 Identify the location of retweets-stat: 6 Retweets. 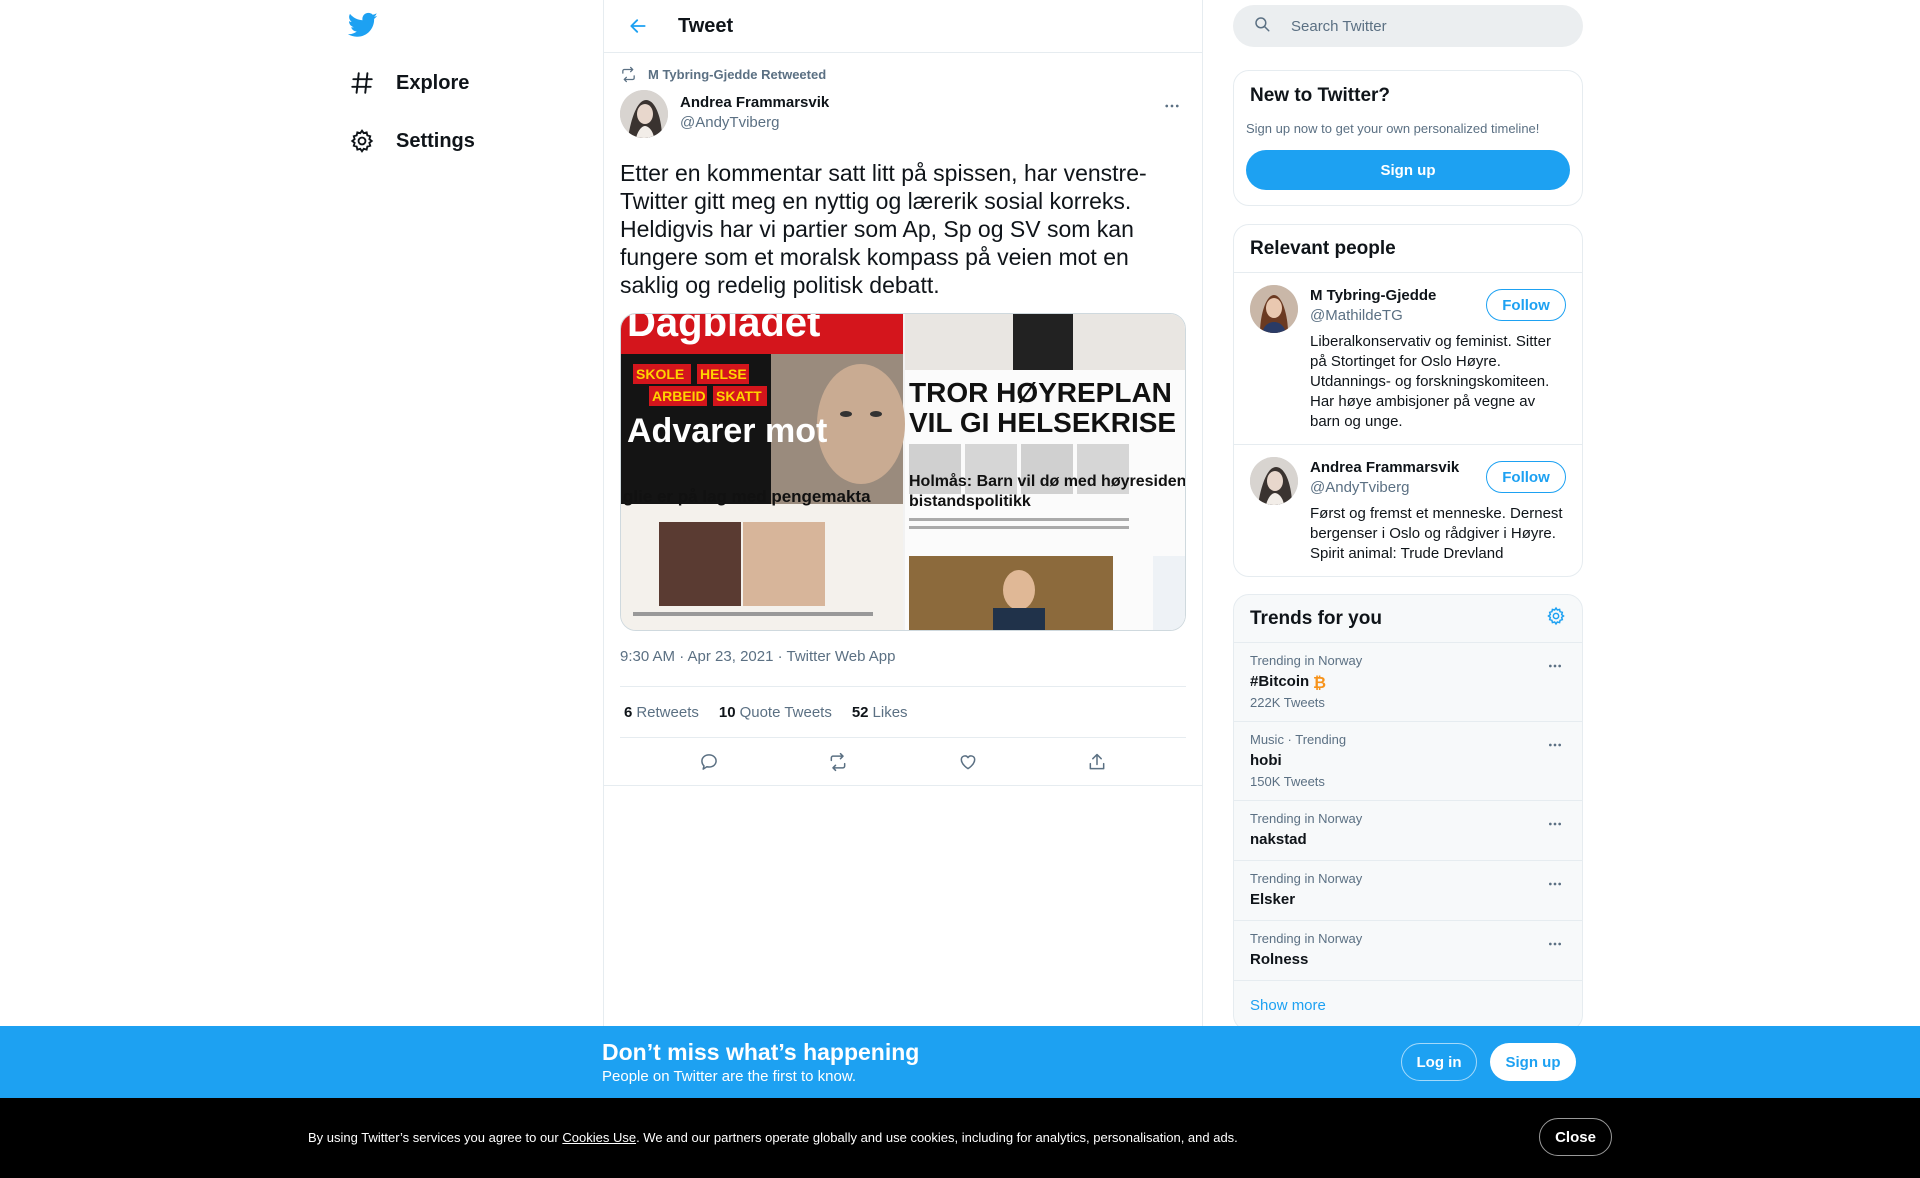
(661, 712).